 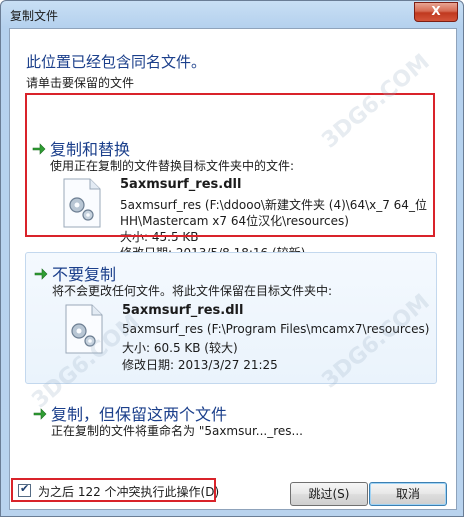 I want to click on file-modified-date: 修改日期: 2013/3/27 21:25, so click(x=200, y=365).